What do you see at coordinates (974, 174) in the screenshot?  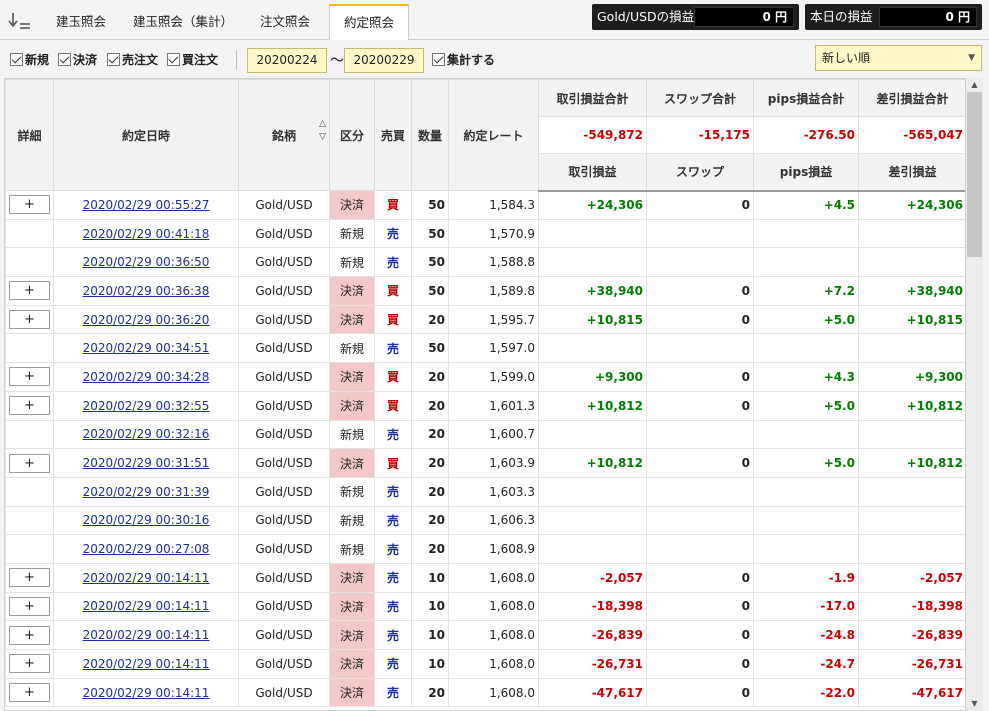 I see `scroll-thumb` at bounding box center [974, 174].